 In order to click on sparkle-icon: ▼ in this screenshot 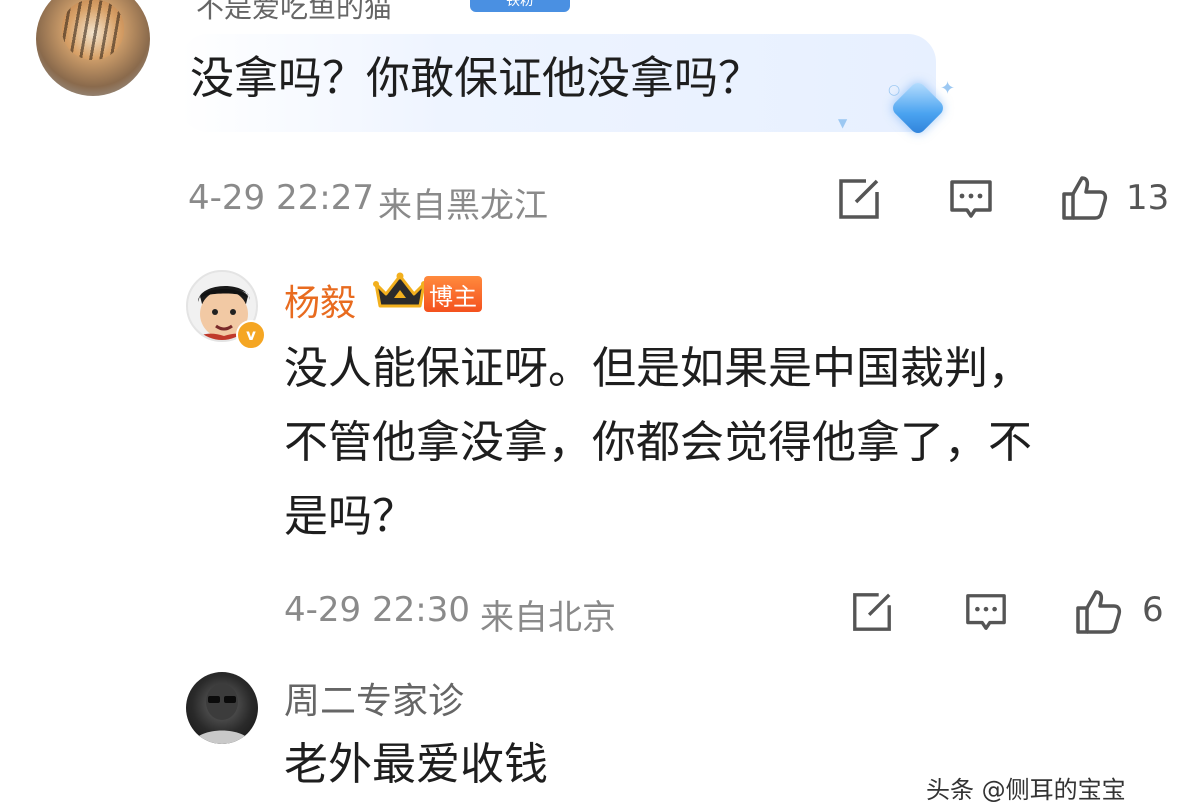, I will do `click(843, 123)`.